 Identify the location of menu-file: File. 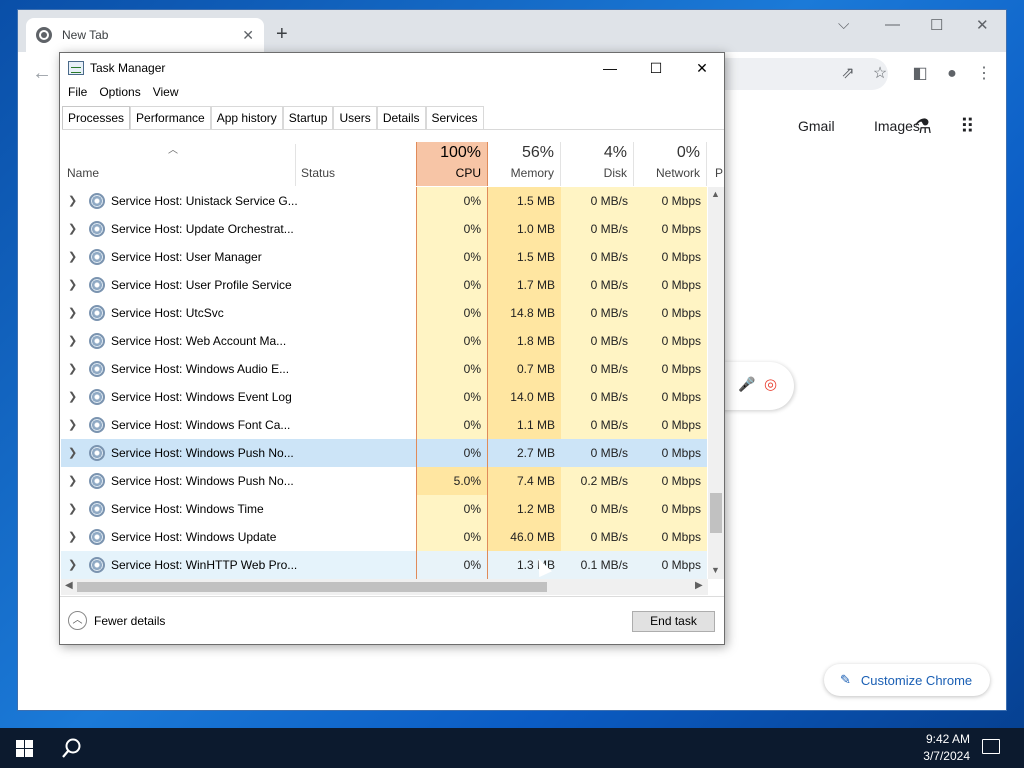
(77, 93).